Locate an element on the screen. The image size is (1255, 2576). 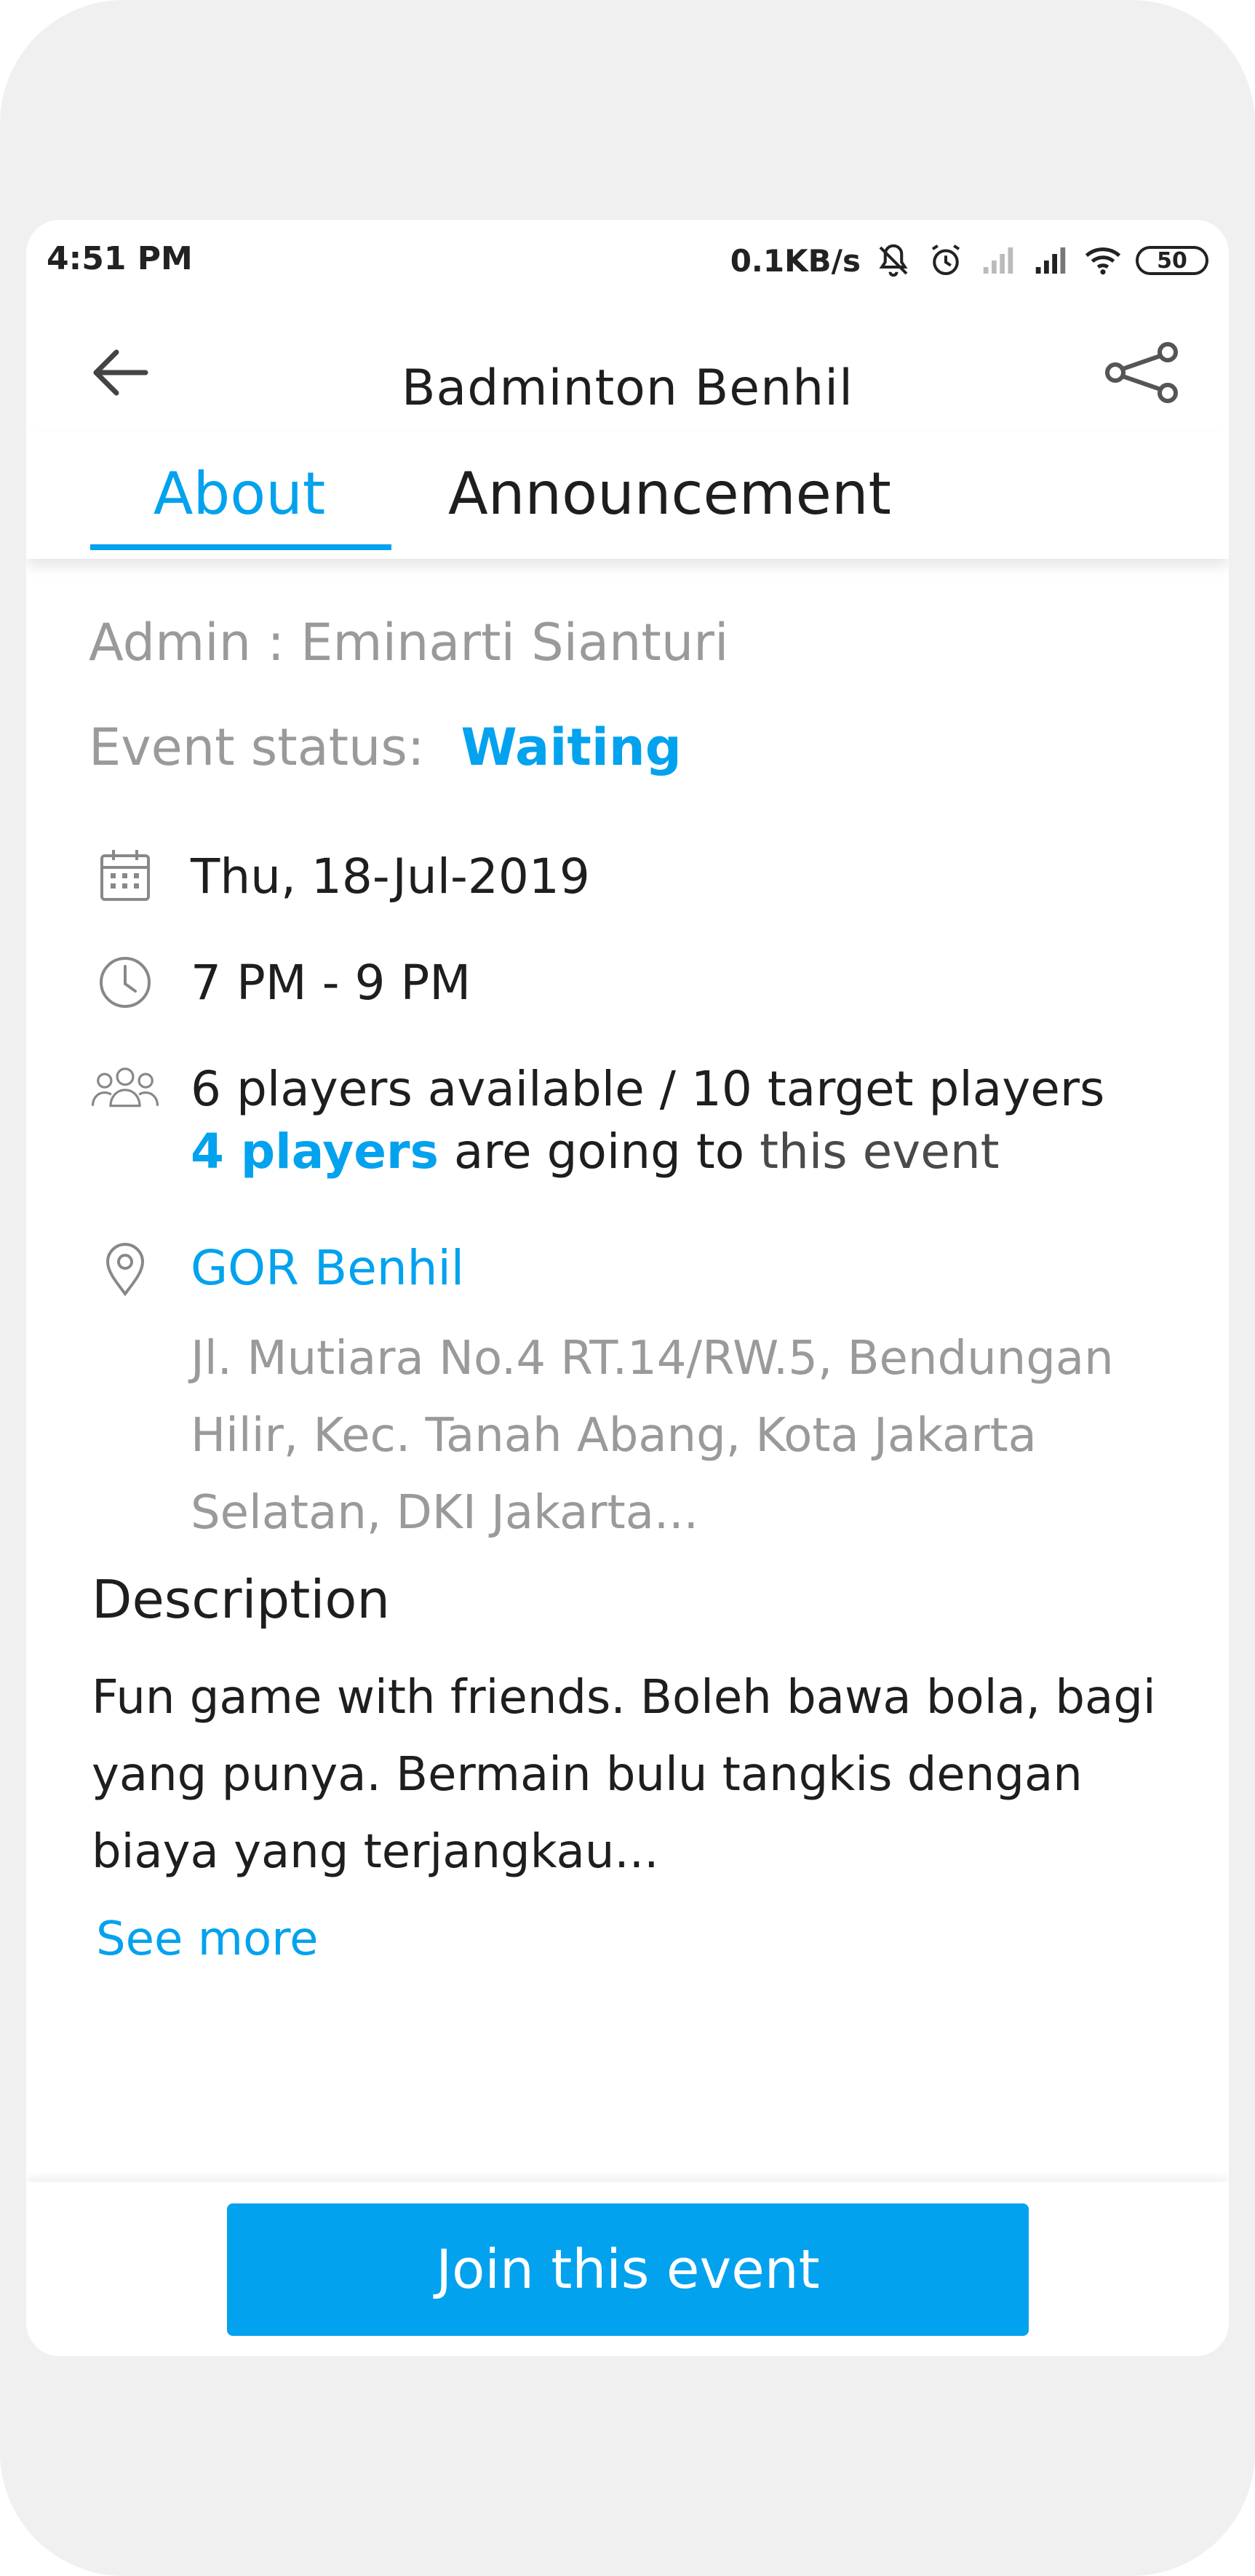
tab-bar: About Announcement is located at coordinates (627, 495).